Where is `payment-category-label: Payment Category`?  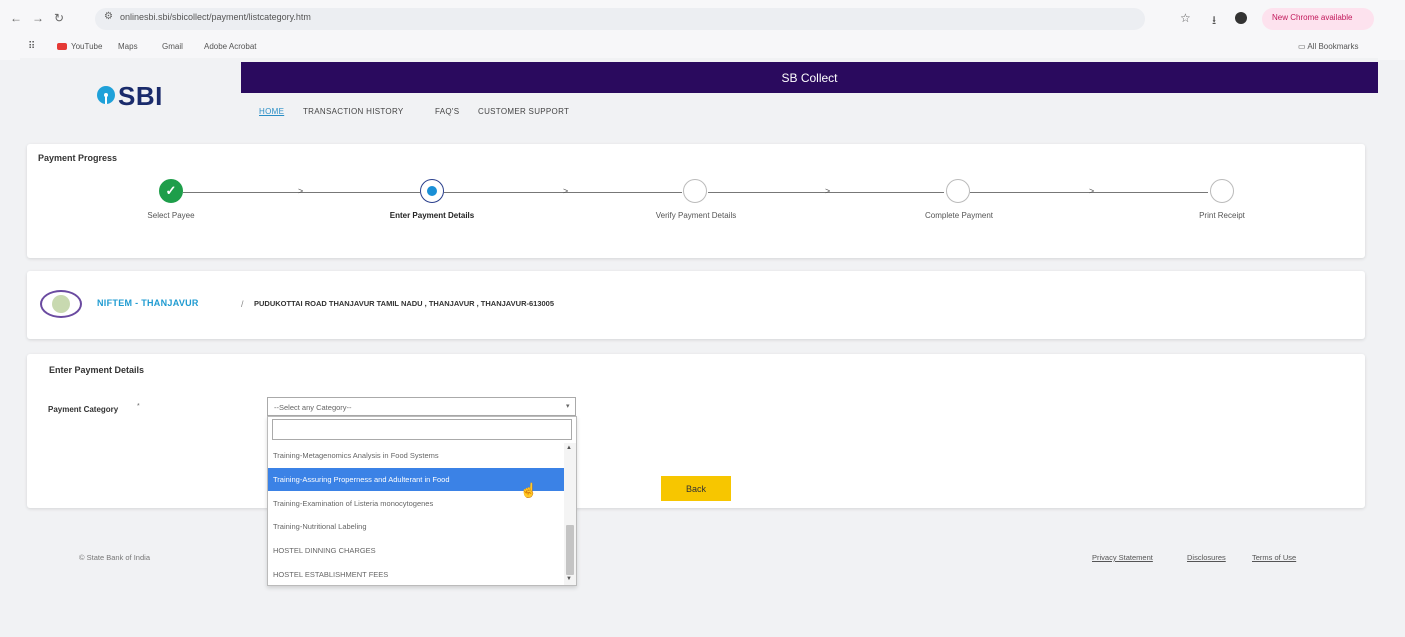
payment-category-label: Payment Category is located at coordinates (83, 409).